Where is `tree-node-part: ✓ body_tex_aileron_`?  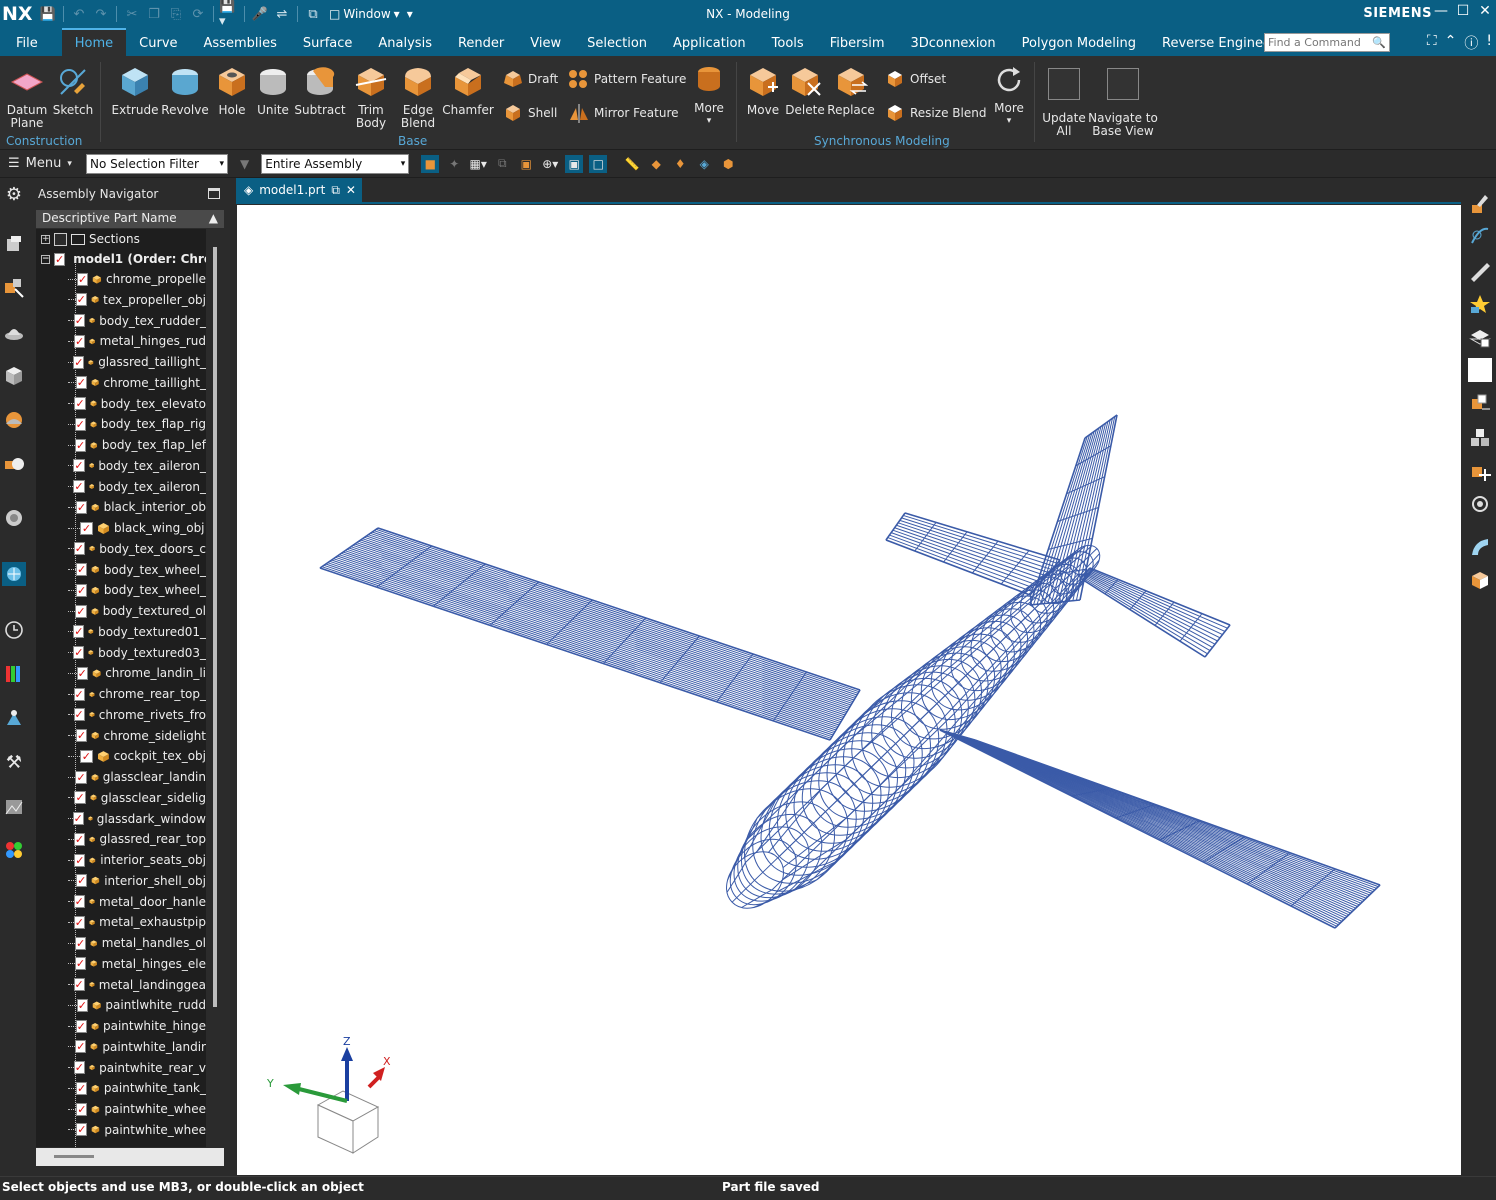
tree-node-part: ✓ body_tex_aileron_ is located at coordinates (121, 487).